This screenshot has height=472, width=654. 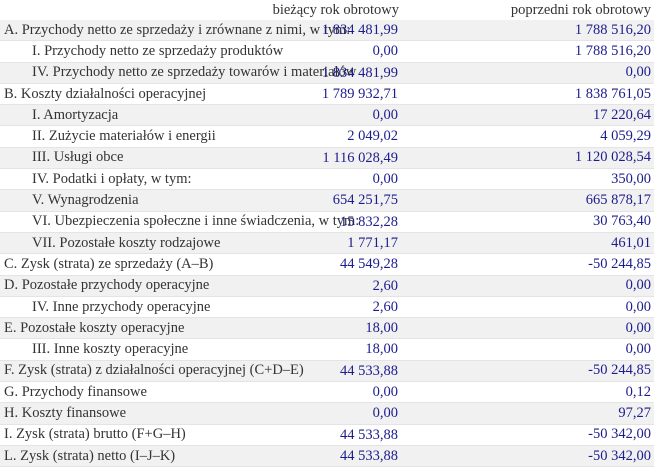 What do you see at coordinates (65, 412) in the screenshot?
I see `row-label-text: H. Koszty finansowe` at bounding box center [65, 412].